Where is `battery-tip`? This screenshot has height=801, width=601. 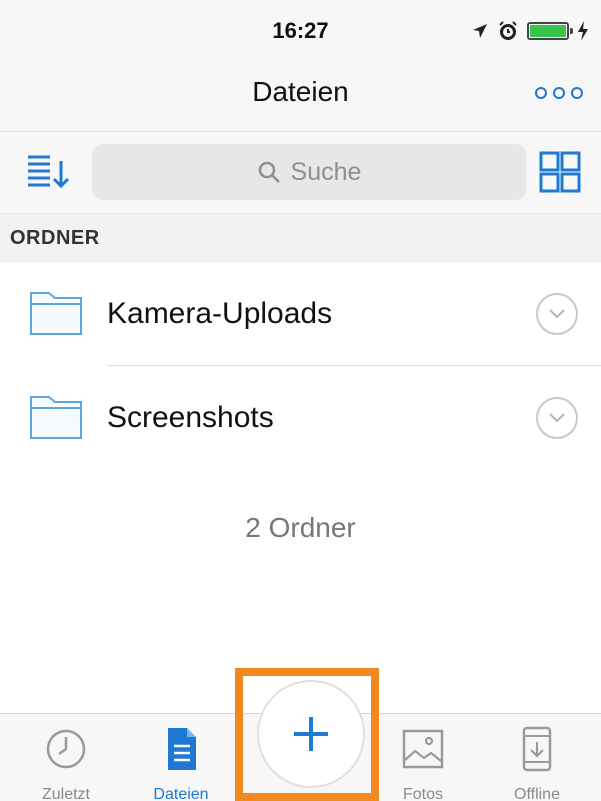 battery-tip is located at coordinates (571, 31).